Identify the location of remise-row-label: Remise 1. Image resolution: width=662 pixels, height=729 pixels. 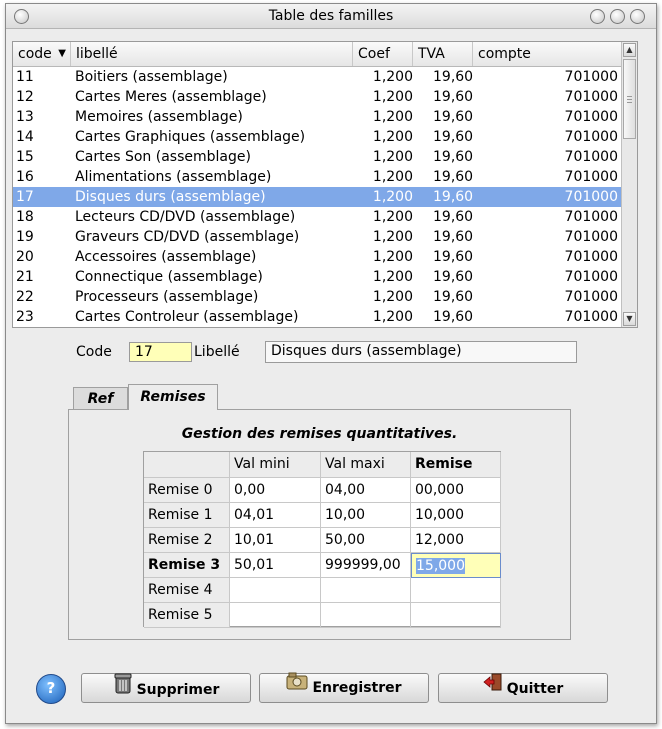
(187, 515).